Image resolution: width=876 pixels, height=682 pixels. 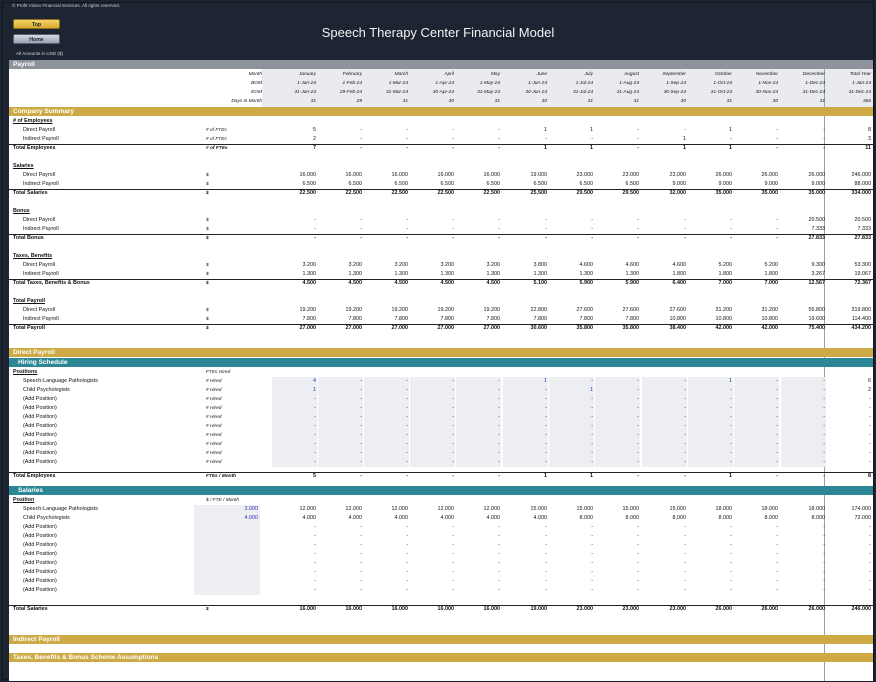 I want to click on input-value: 3.000, so click(x=236, y=509).